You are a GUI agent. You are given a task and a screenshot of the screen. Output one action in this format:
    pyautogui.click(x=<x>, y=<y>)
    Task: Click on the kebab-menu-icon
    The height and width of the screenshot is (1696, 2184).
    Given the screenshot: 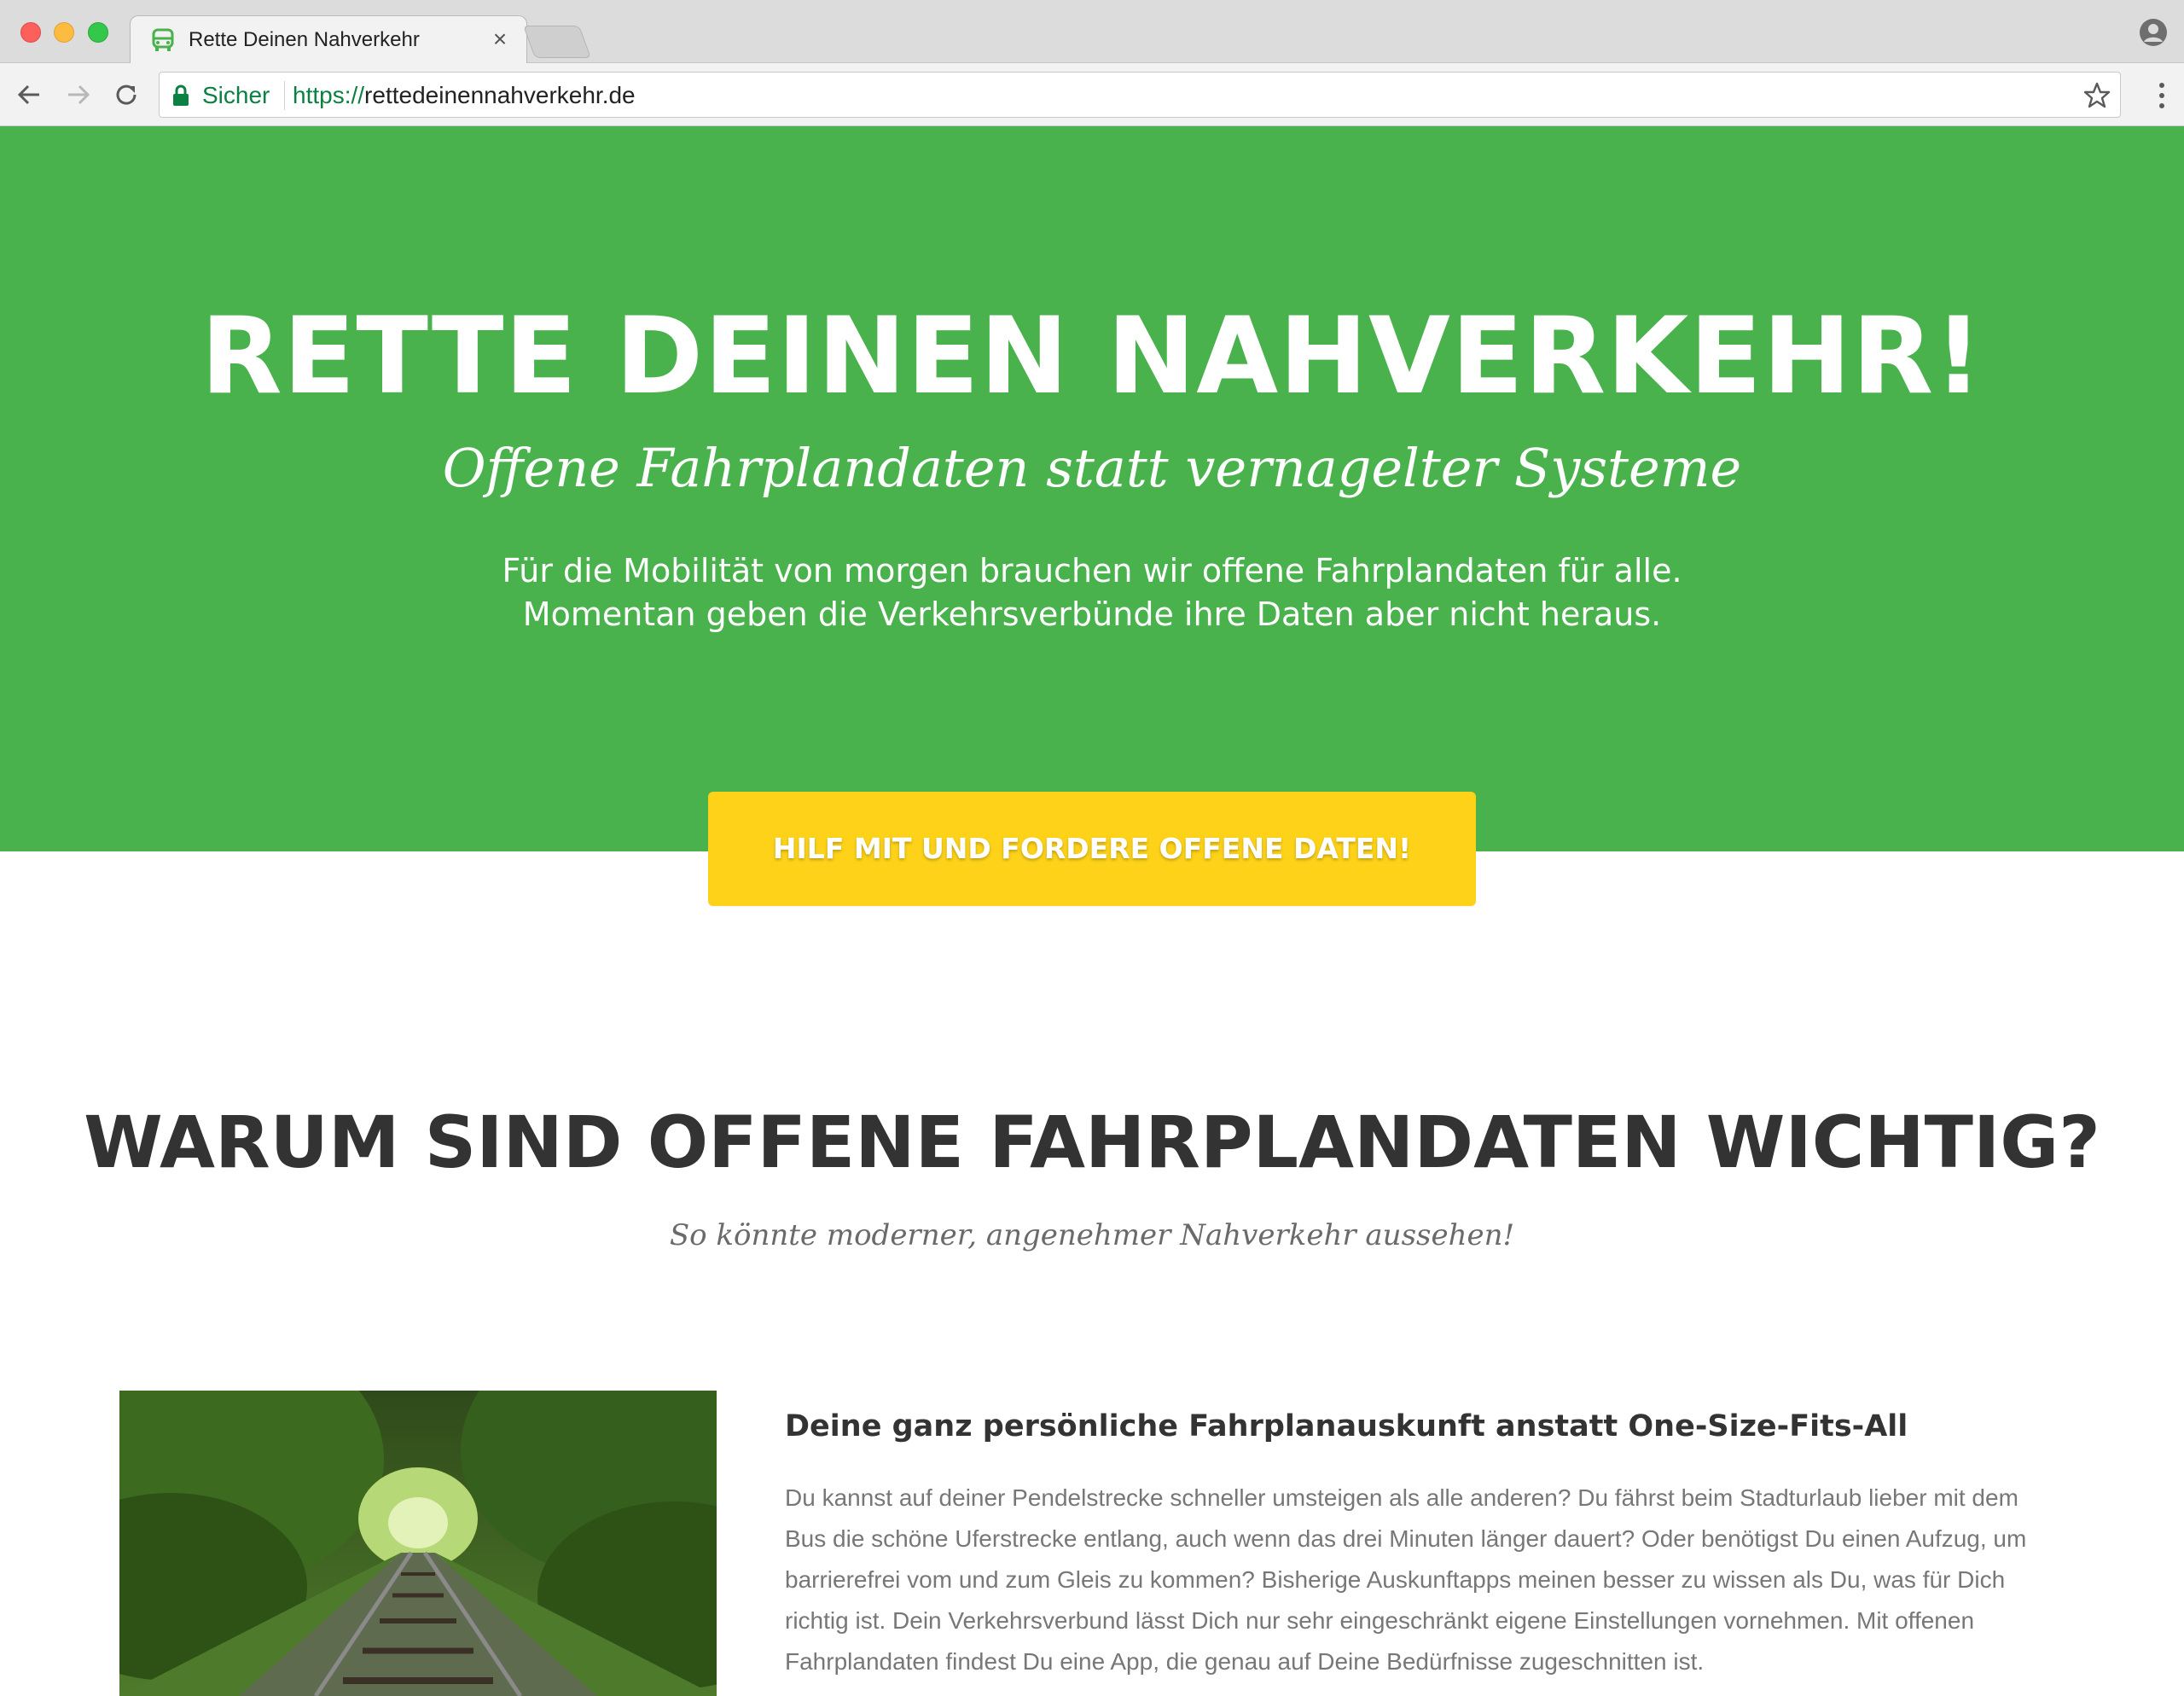 What is the action you would take?
    pyautogui.click(x=2162, y=96)
    